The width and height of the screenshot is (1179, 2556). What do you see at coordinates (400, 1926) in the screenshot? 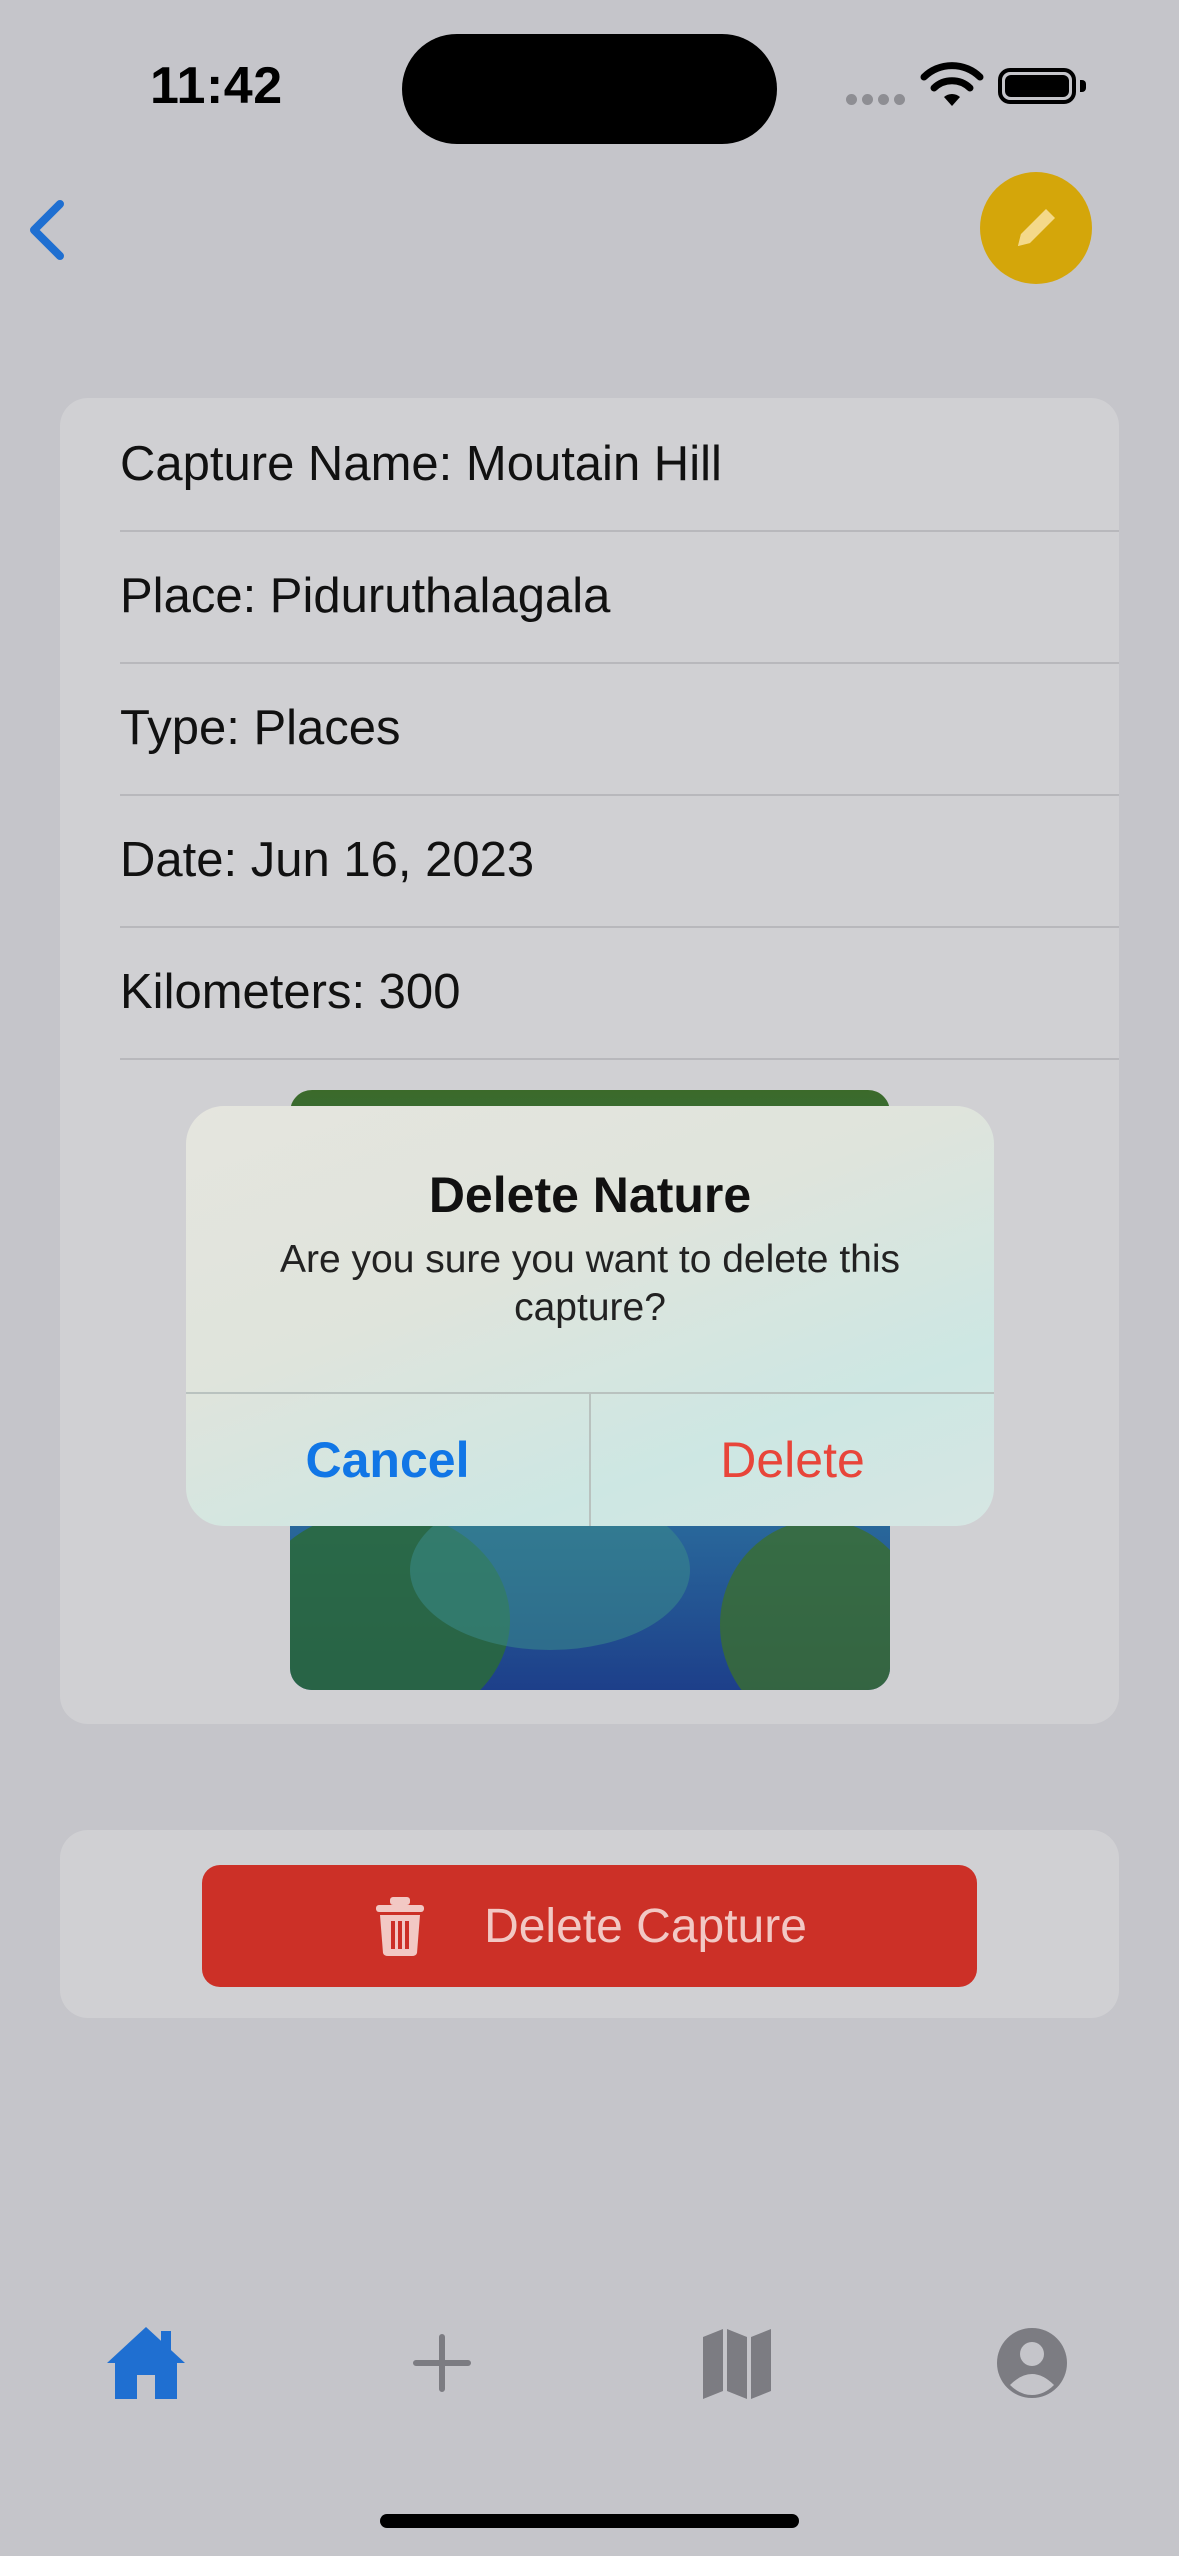
I see `trash-icon` at bounding box center [400, 1926].